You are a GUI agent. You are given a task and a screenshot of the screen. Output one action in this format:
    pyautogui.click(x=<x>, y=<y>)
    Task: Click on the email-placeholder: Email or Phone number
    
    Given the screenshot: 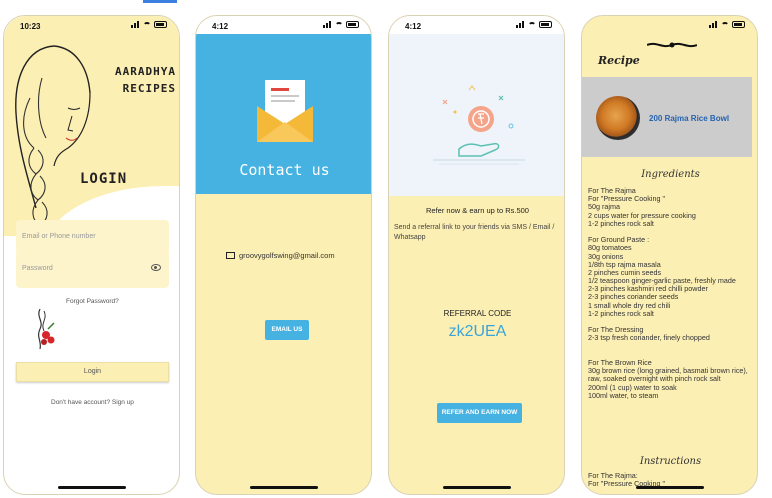 What is the action you would take?
    pyautogui.click(x=59, y=236)
    